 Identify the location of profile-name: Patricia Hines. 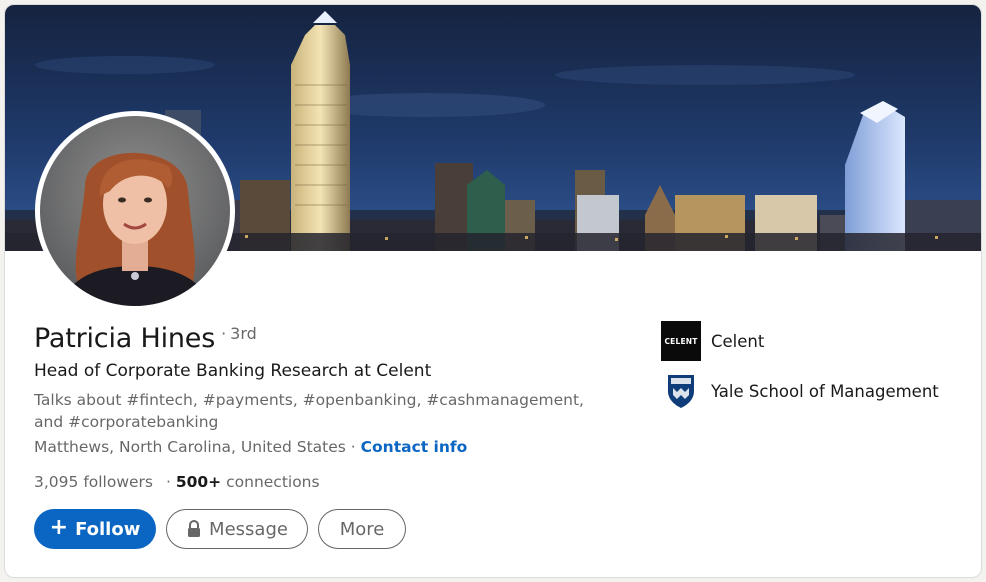
(125, 338).